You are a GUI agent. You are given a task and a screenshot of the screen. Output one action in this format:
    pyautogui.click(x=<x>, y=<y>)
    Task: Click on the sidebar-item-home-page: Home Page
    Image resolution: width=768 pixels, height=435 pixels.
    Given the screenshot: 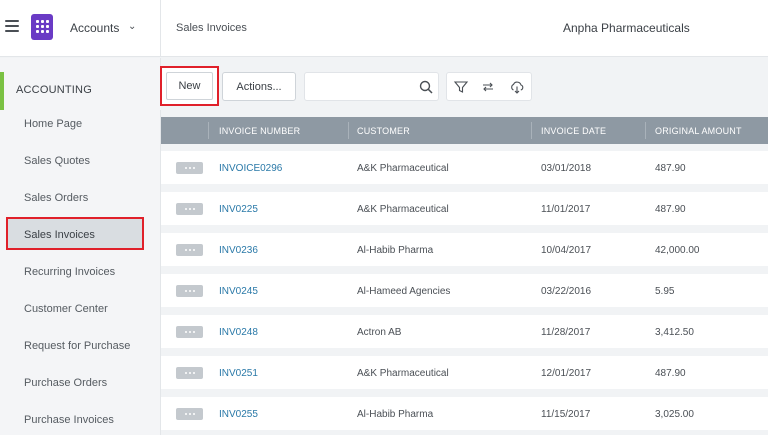 What is the action you would take?
    pyautogui.click(x=53, y=124)
    